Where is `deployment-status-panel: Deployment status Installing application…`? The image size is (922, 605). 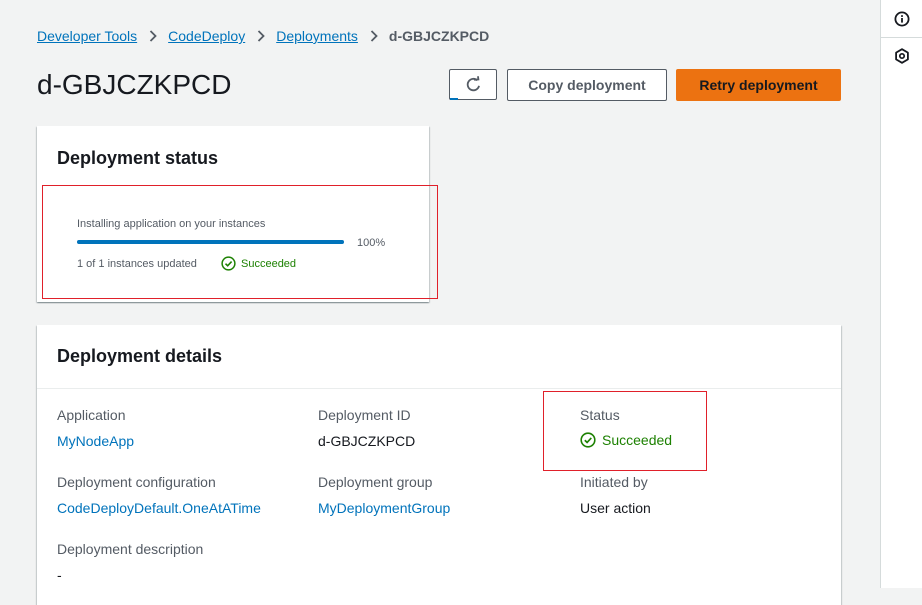 deployment-status-panel: Deployment status Installing application… is located at coordinates (233, 214).